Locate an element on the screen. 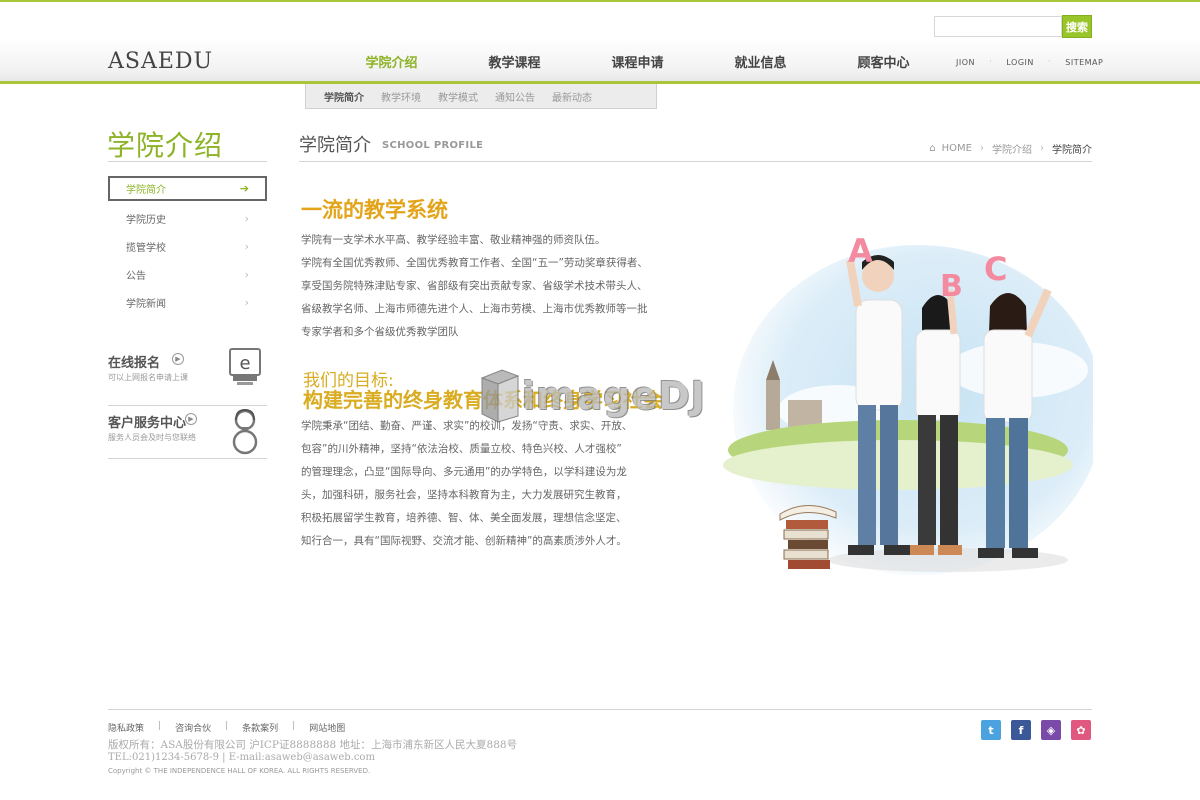 The height and width of the screenshot is (800, 1200). watermark: imageDJ is located at coordinates (592, 396).